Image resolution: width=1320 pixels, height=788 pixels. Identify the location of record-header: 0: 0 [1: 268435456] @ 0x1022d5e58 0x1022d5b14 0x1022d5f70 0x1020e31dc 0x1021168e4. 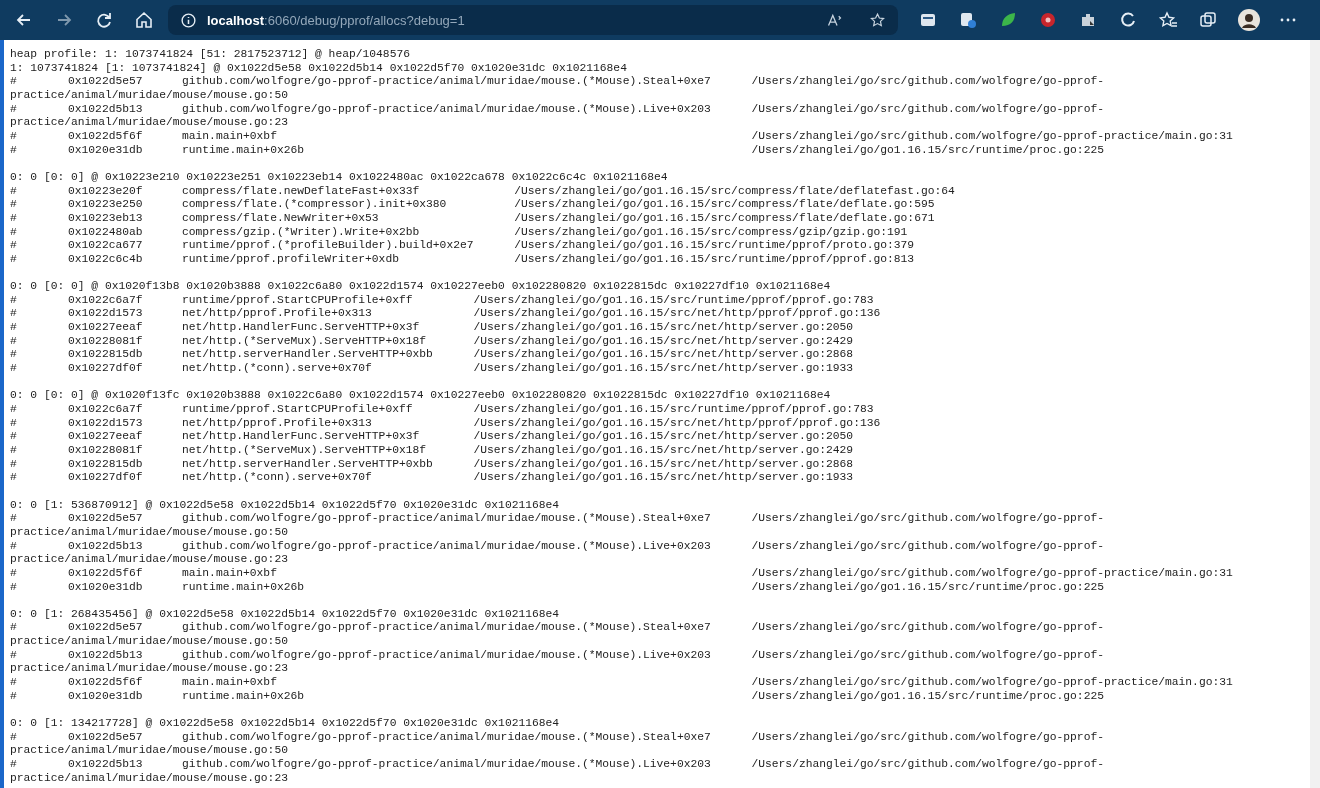
(285, 614).